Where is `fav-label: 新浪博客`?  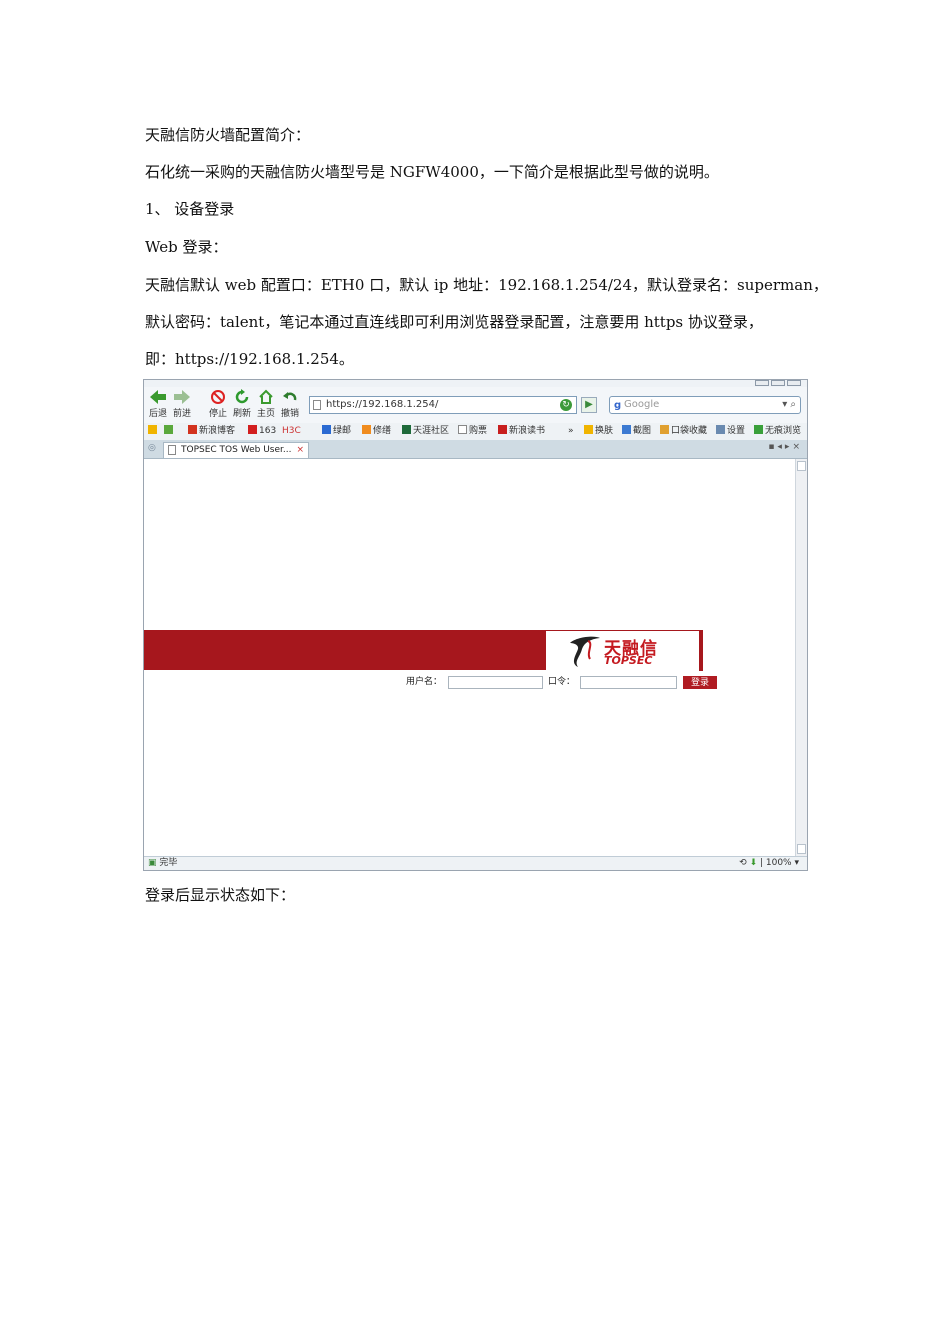
fav-label: 新浪博客 is located at coordinates (217, 431).